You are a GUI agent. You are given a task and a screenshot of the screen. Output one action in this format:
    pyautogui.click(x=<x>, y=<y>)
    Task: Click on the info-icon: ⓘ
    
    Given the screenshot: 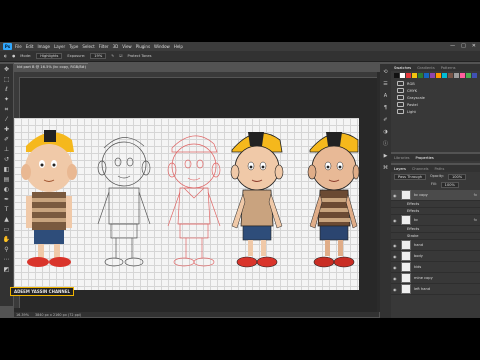 What is the action you would take?
    pyautogui.click(x=385, y=144)
    